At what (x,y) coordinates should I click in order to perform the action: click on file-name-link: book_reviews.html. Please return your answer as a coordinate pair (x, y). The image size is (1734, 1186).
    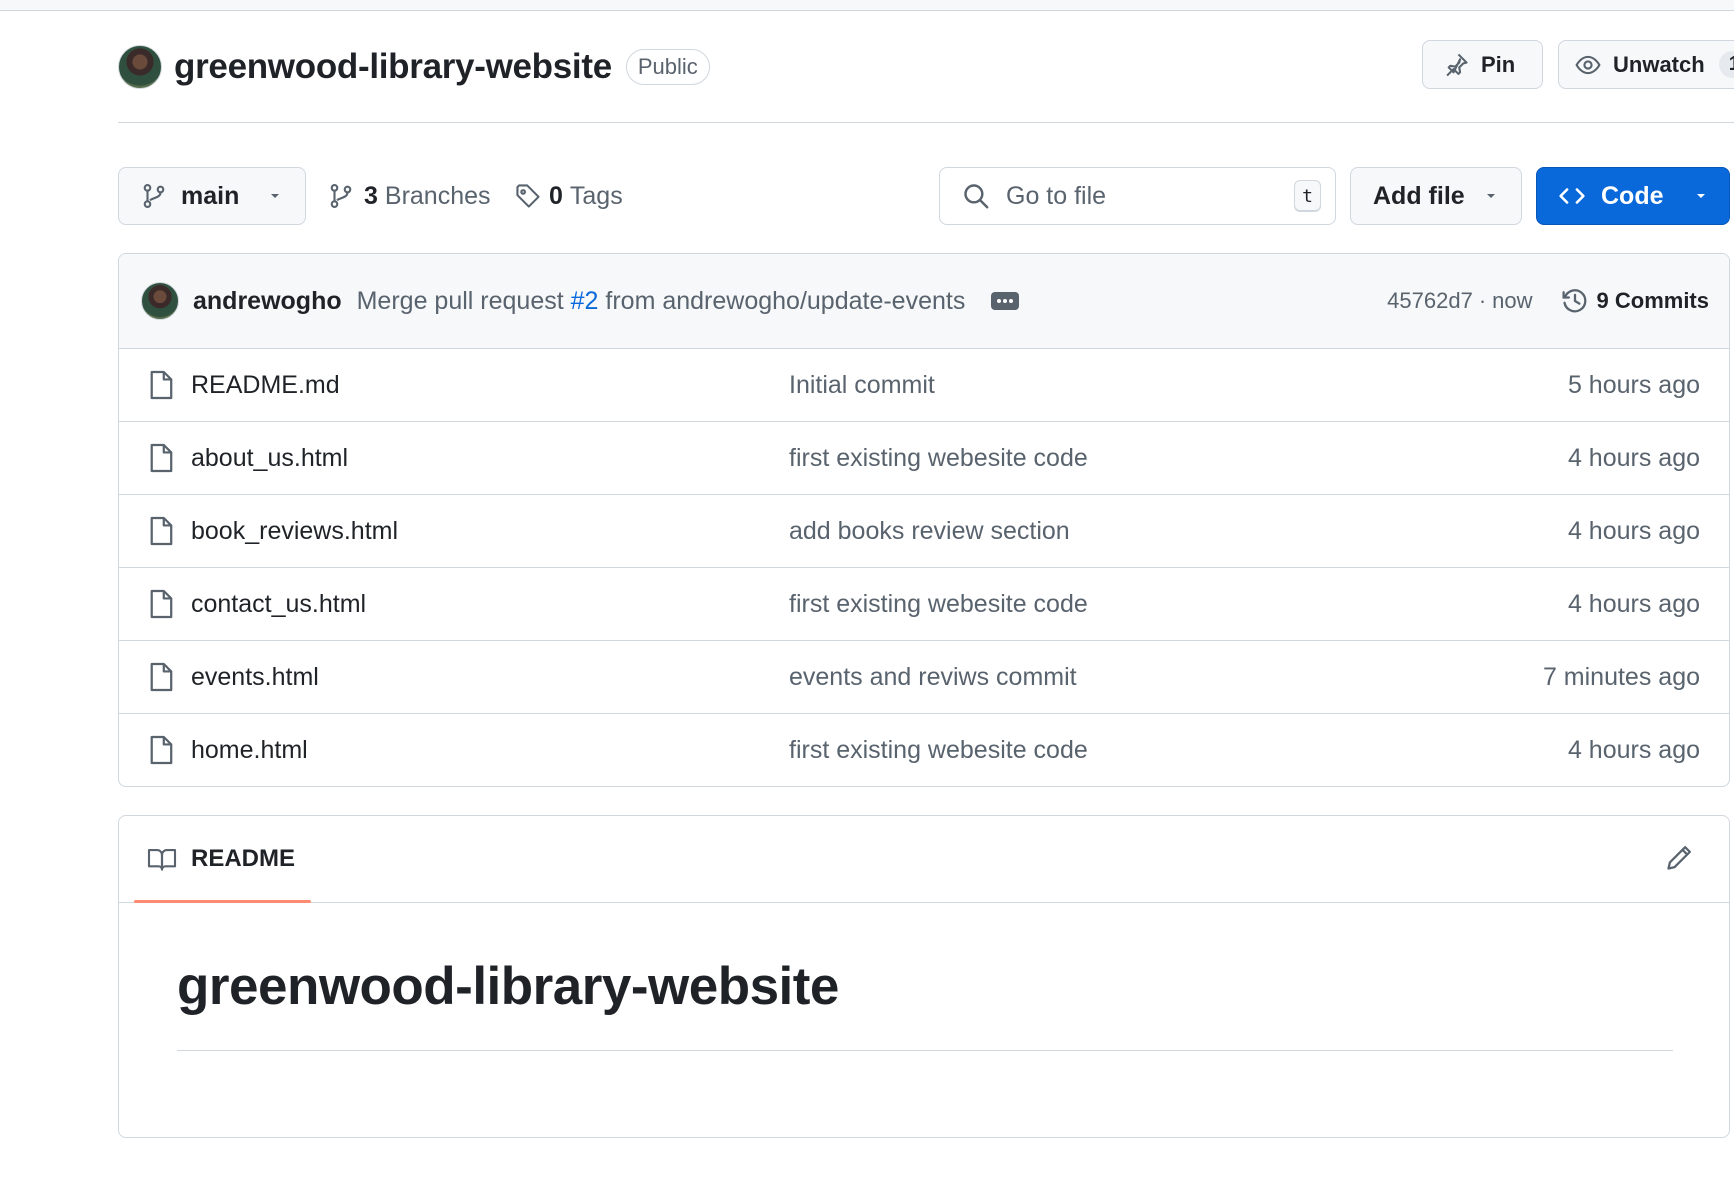
    Looking at the image, I should click on (490, 531).